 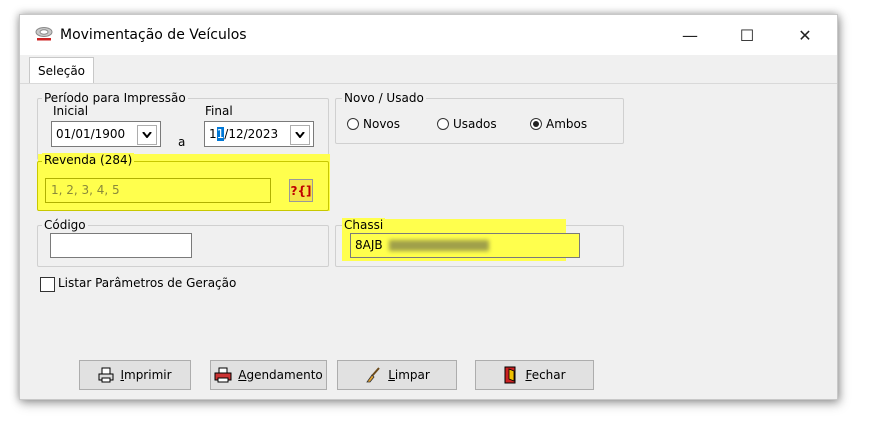 I want to click on imprimir-label: Imprimir, so click(x=146, y=375).